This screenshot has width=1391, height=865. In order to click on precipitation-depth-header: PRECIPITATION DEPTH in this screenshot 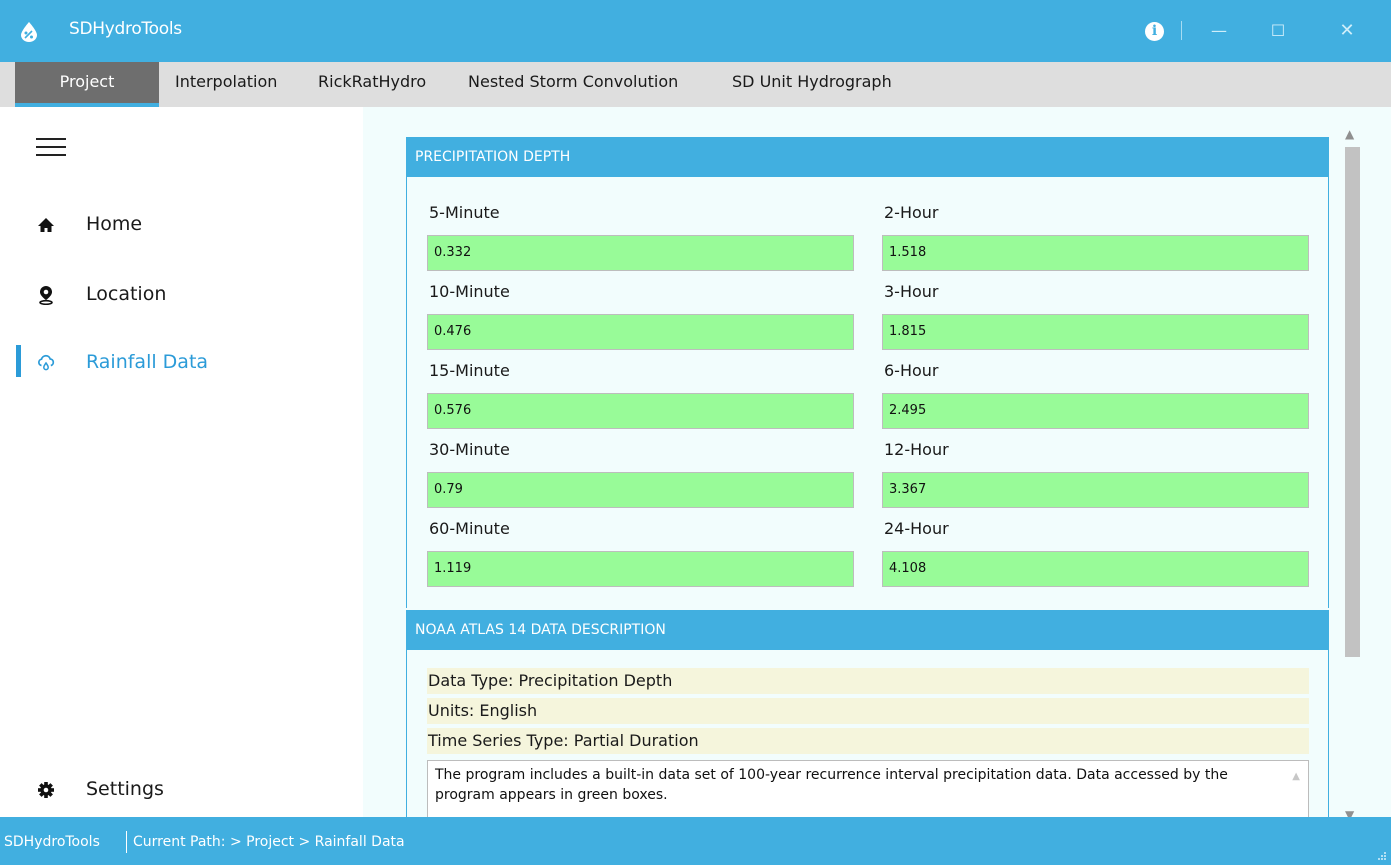, I will do `click(867, 157)`.